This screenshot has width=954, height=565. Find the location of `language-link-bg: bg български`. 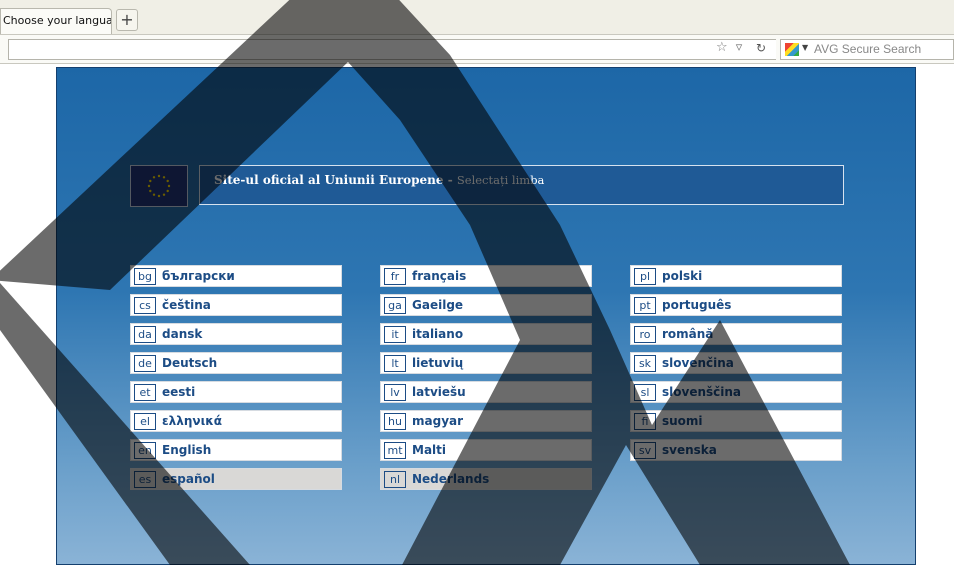

language-link-bg: bg български is located at coordinates (236, 276).